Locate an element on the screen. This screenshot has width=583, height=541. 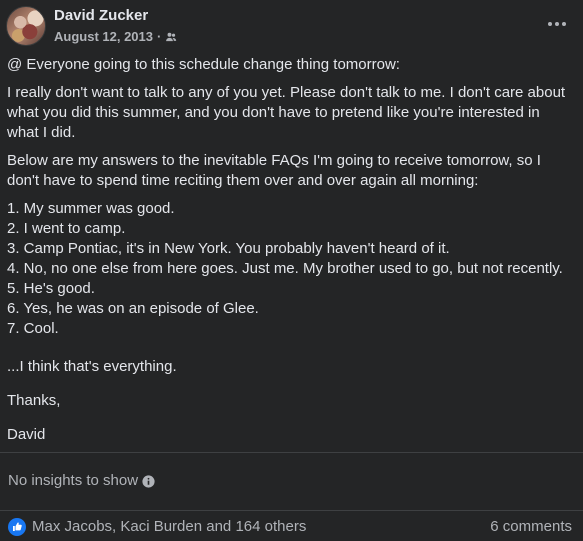
like-icon is located at coordinates (17, 527).